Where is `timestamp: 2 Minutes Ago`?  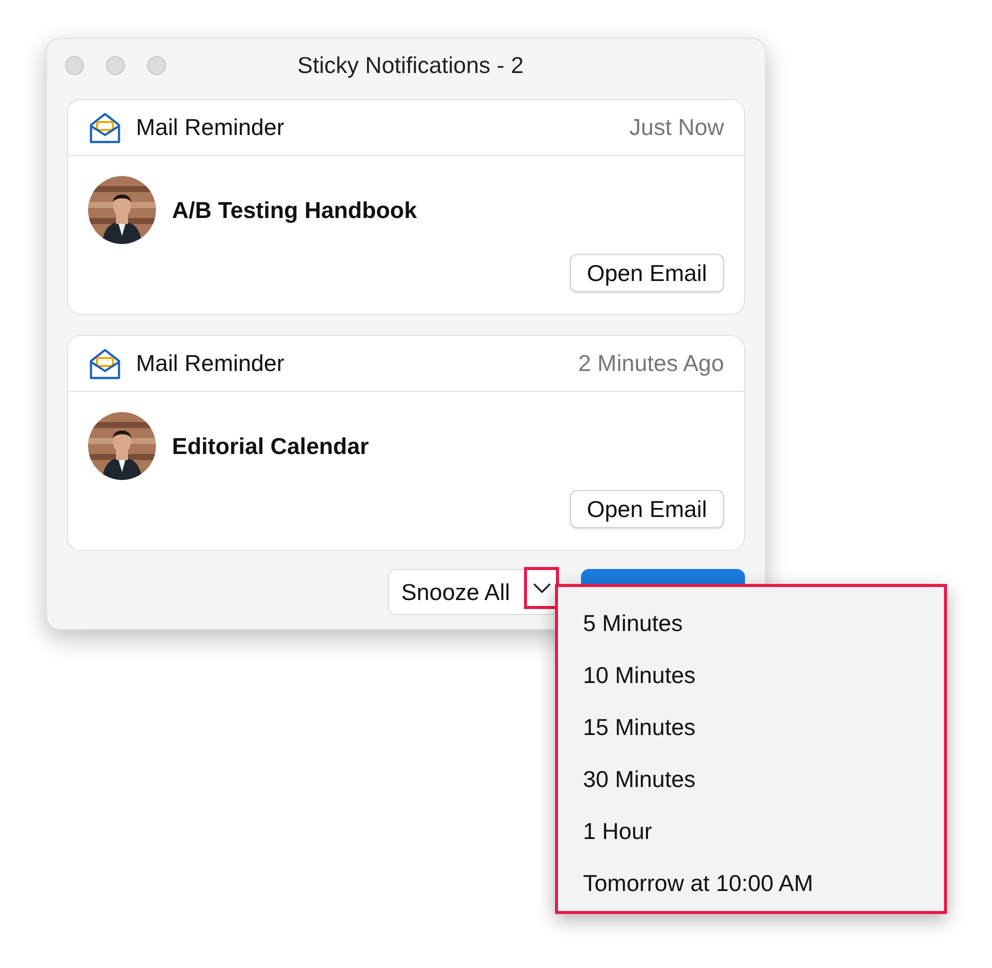
timestamp: 2 Minutes Ago is located at coordinates (651, 363).